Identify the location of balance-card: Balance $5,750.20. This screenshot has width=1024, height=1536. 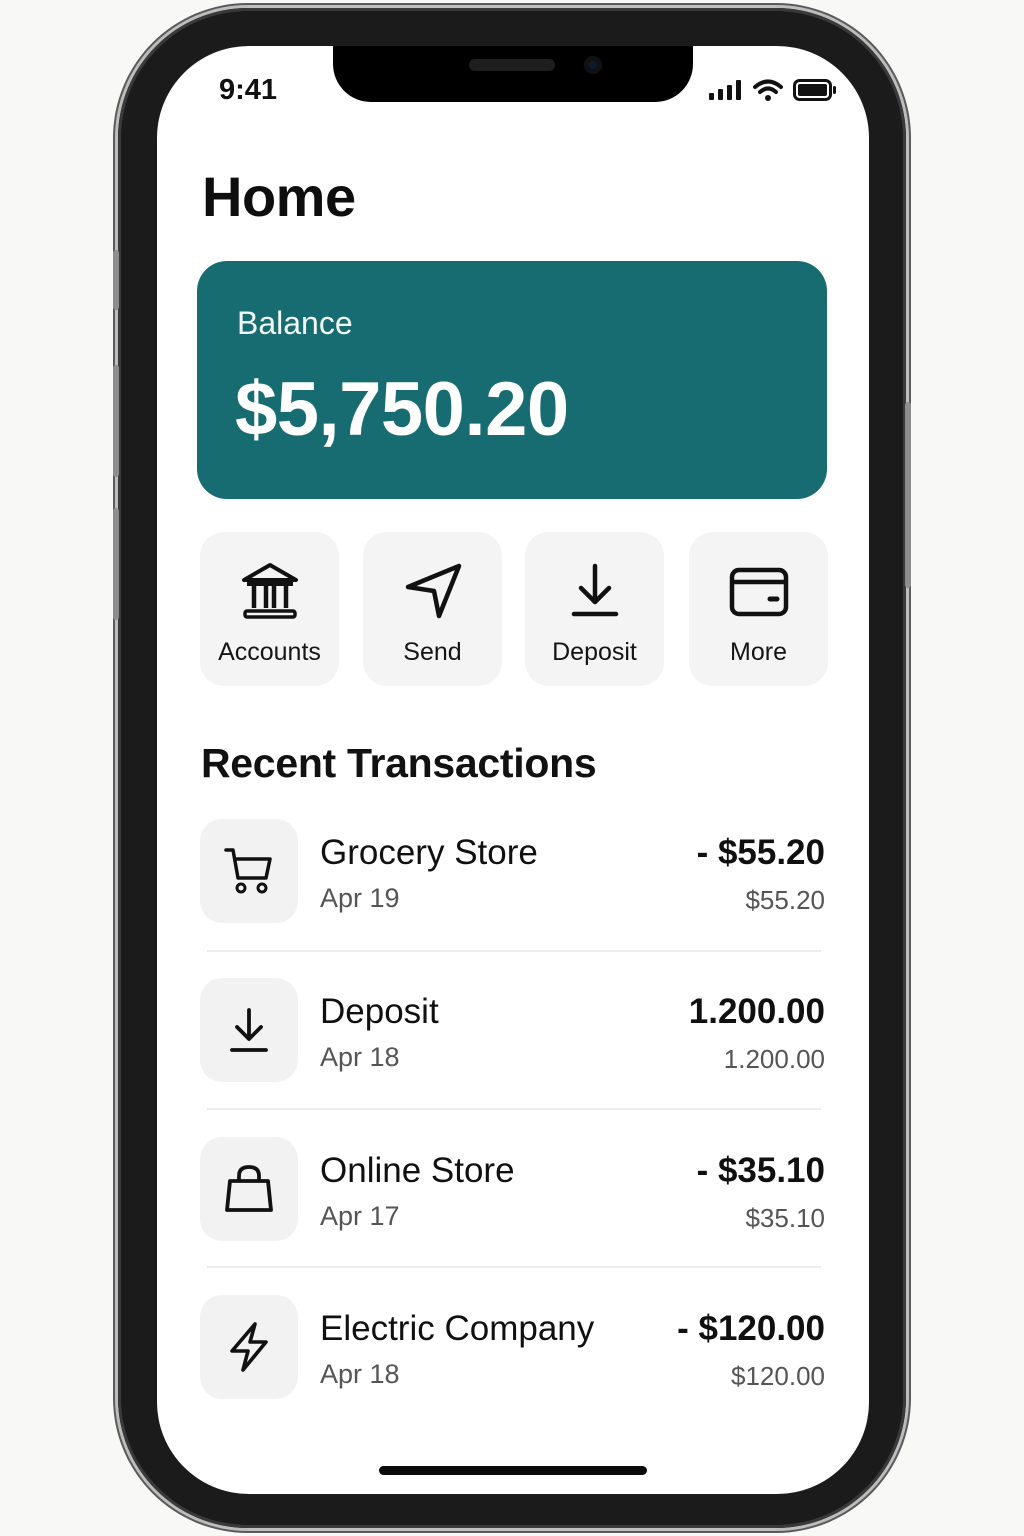
(512, 380).